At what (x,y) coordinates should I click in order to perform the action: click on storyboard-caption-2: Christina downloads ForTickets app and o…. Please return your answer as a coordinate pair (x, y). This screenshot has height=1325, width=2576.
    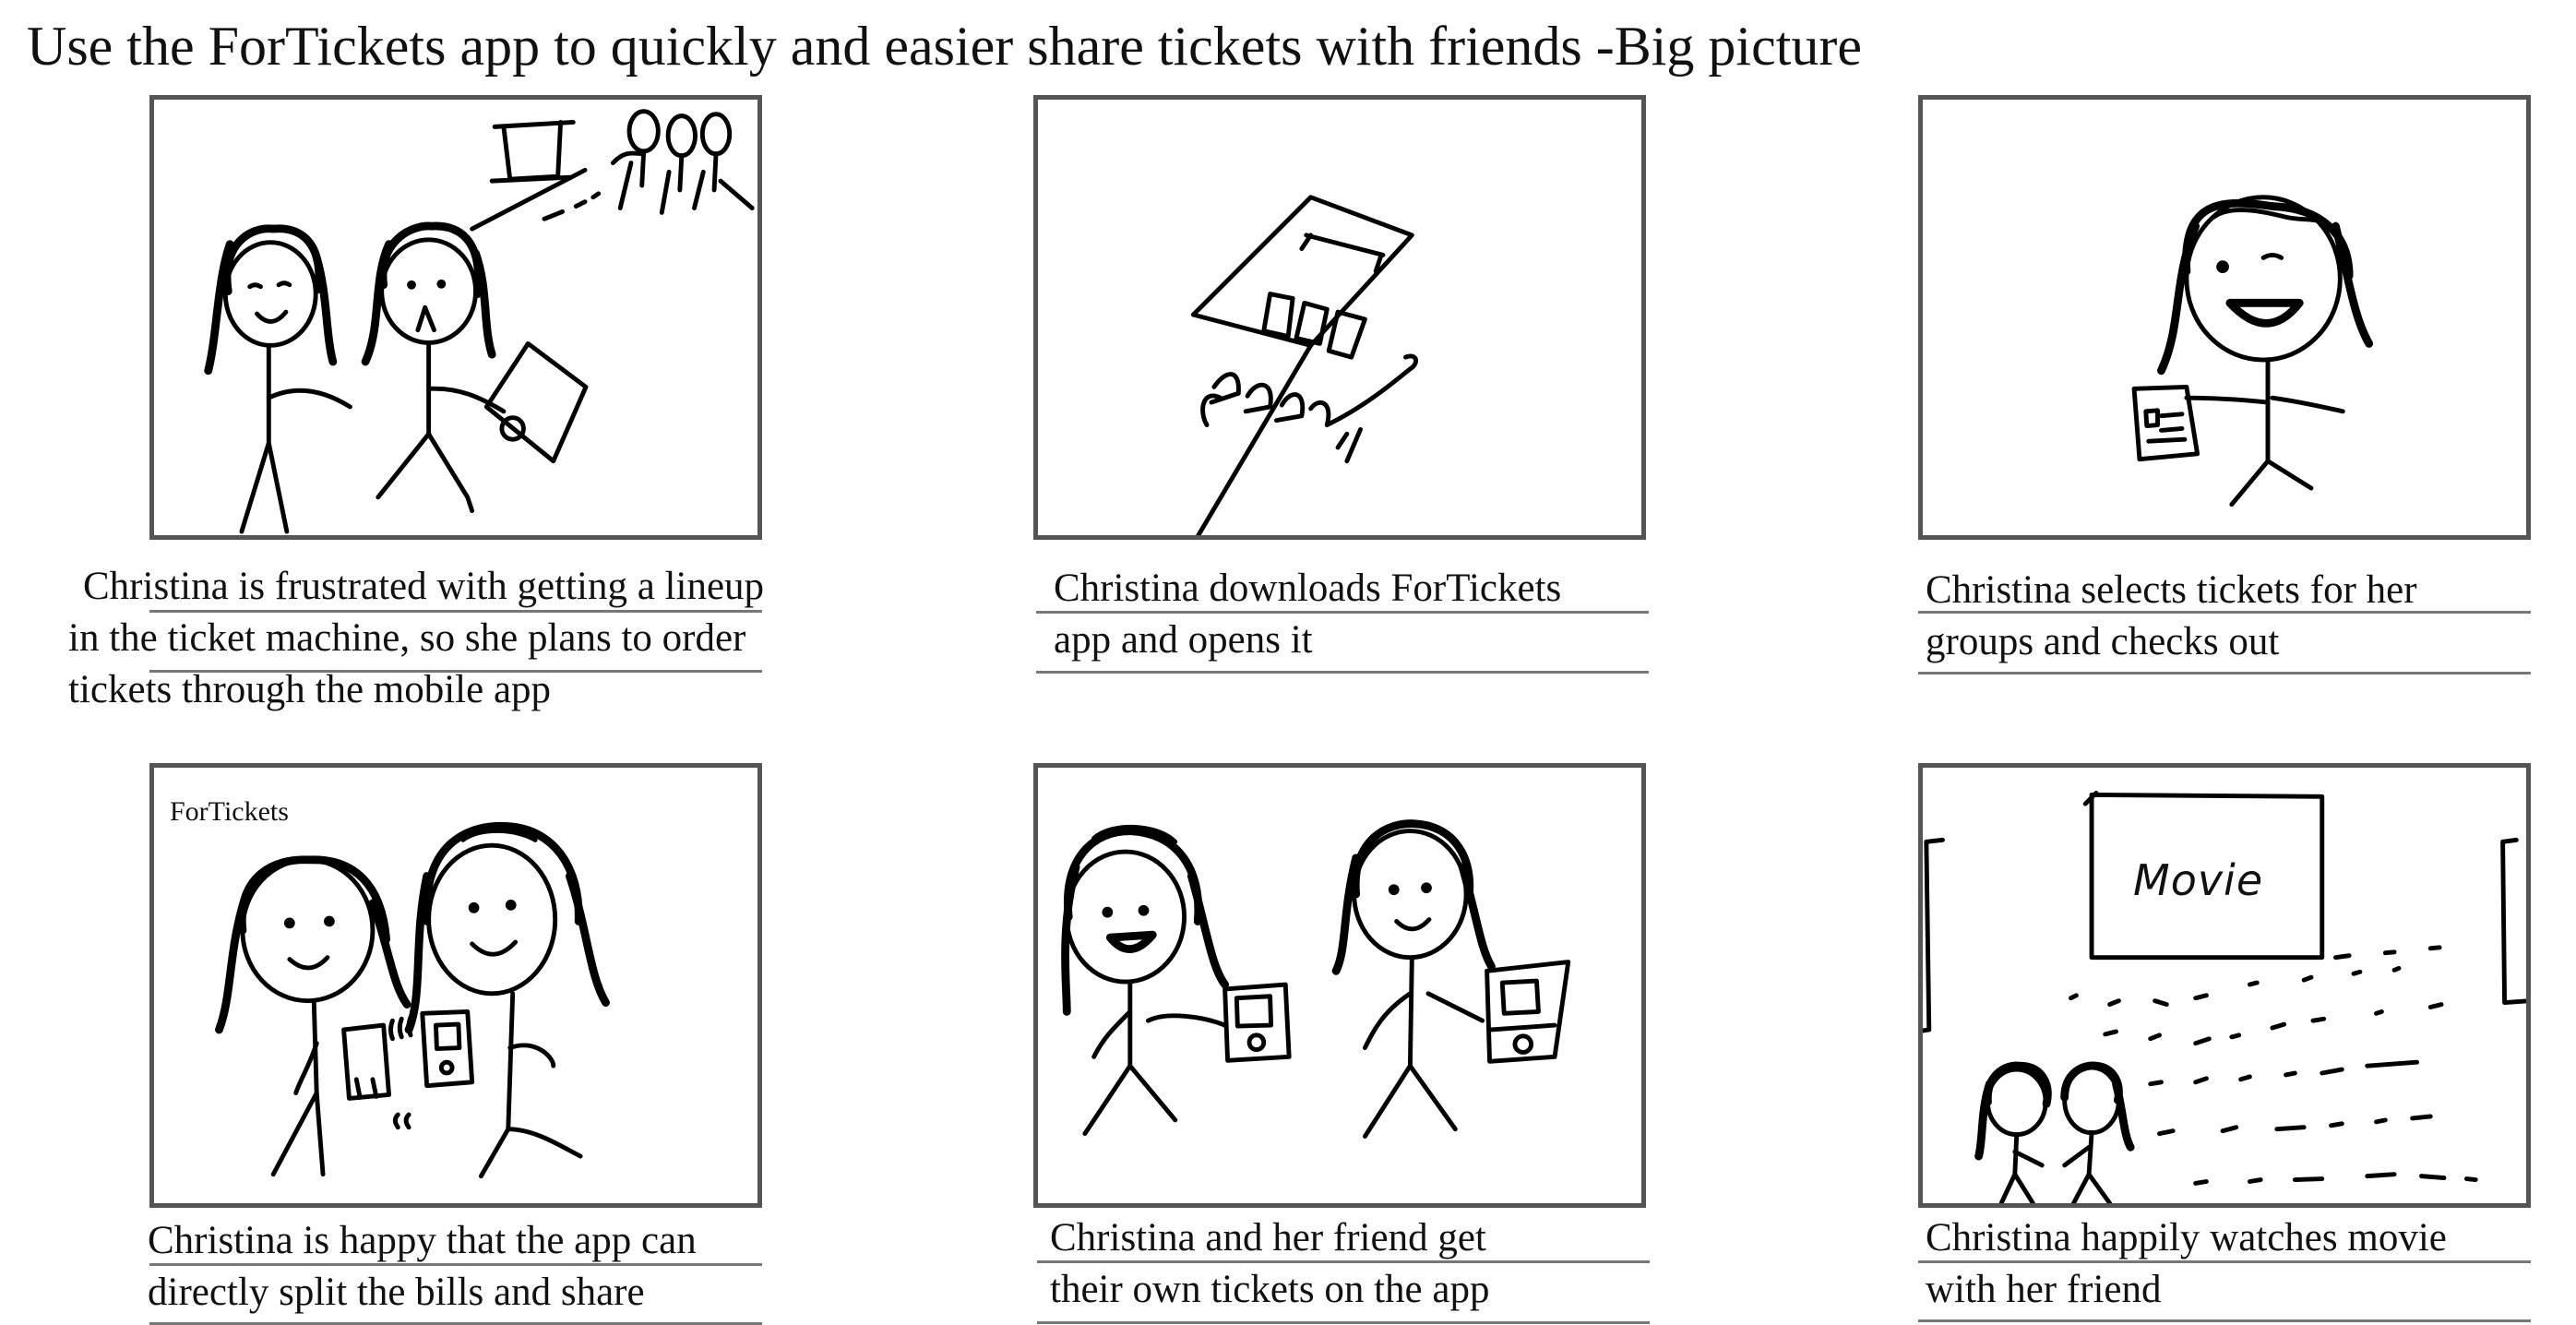
    Looking at the image, I should click on (1308, 614).